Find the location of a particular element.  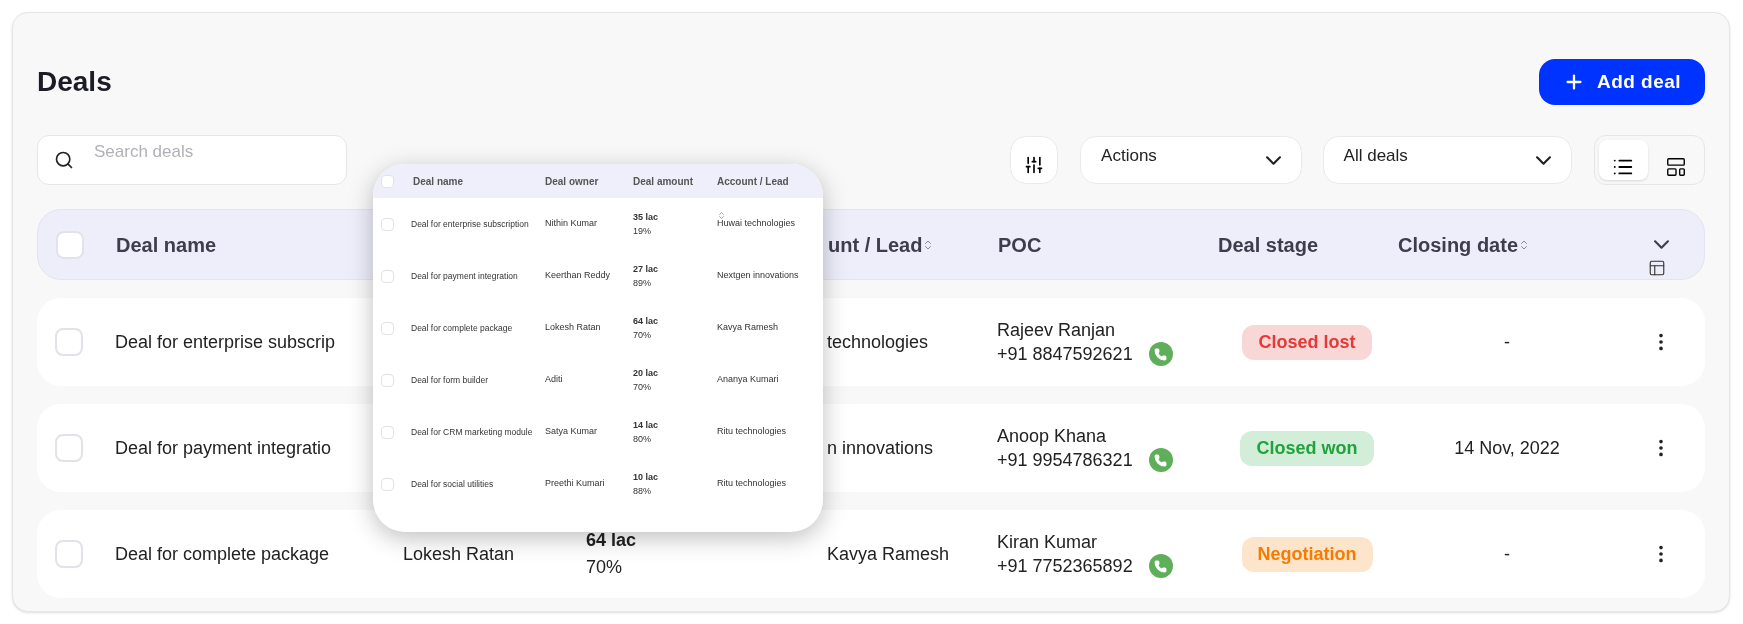

poc-name: Kiran Kumar is located at coordinates (1048, 542).